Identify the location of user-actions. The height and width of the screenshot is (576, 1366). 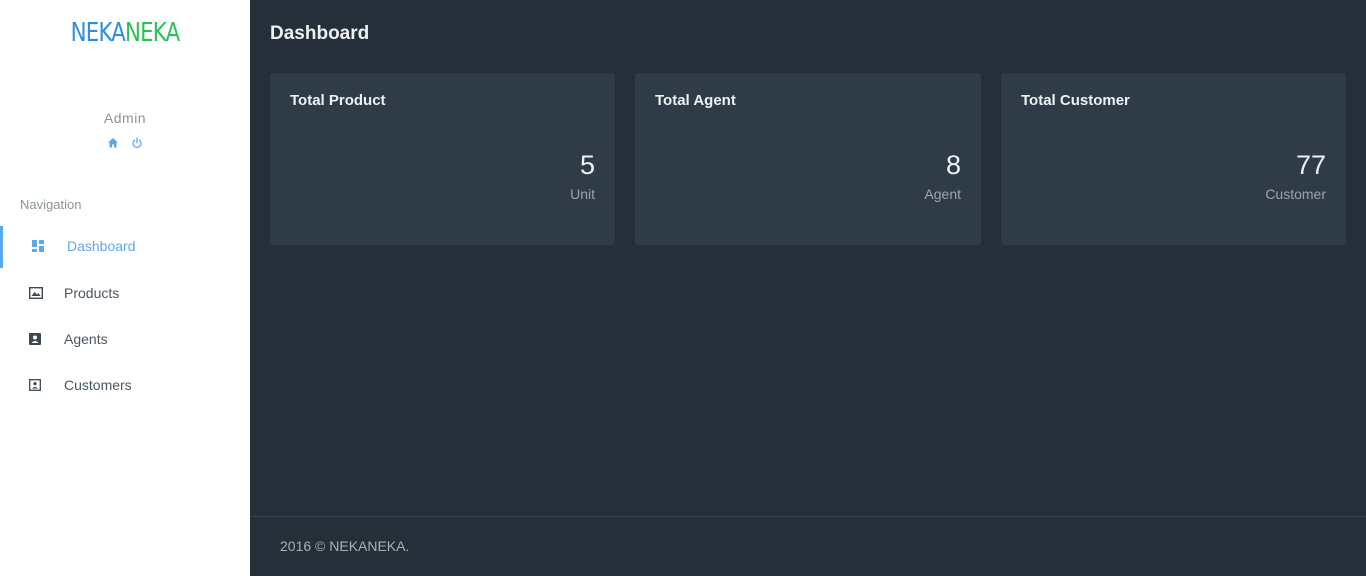
(125, 143).